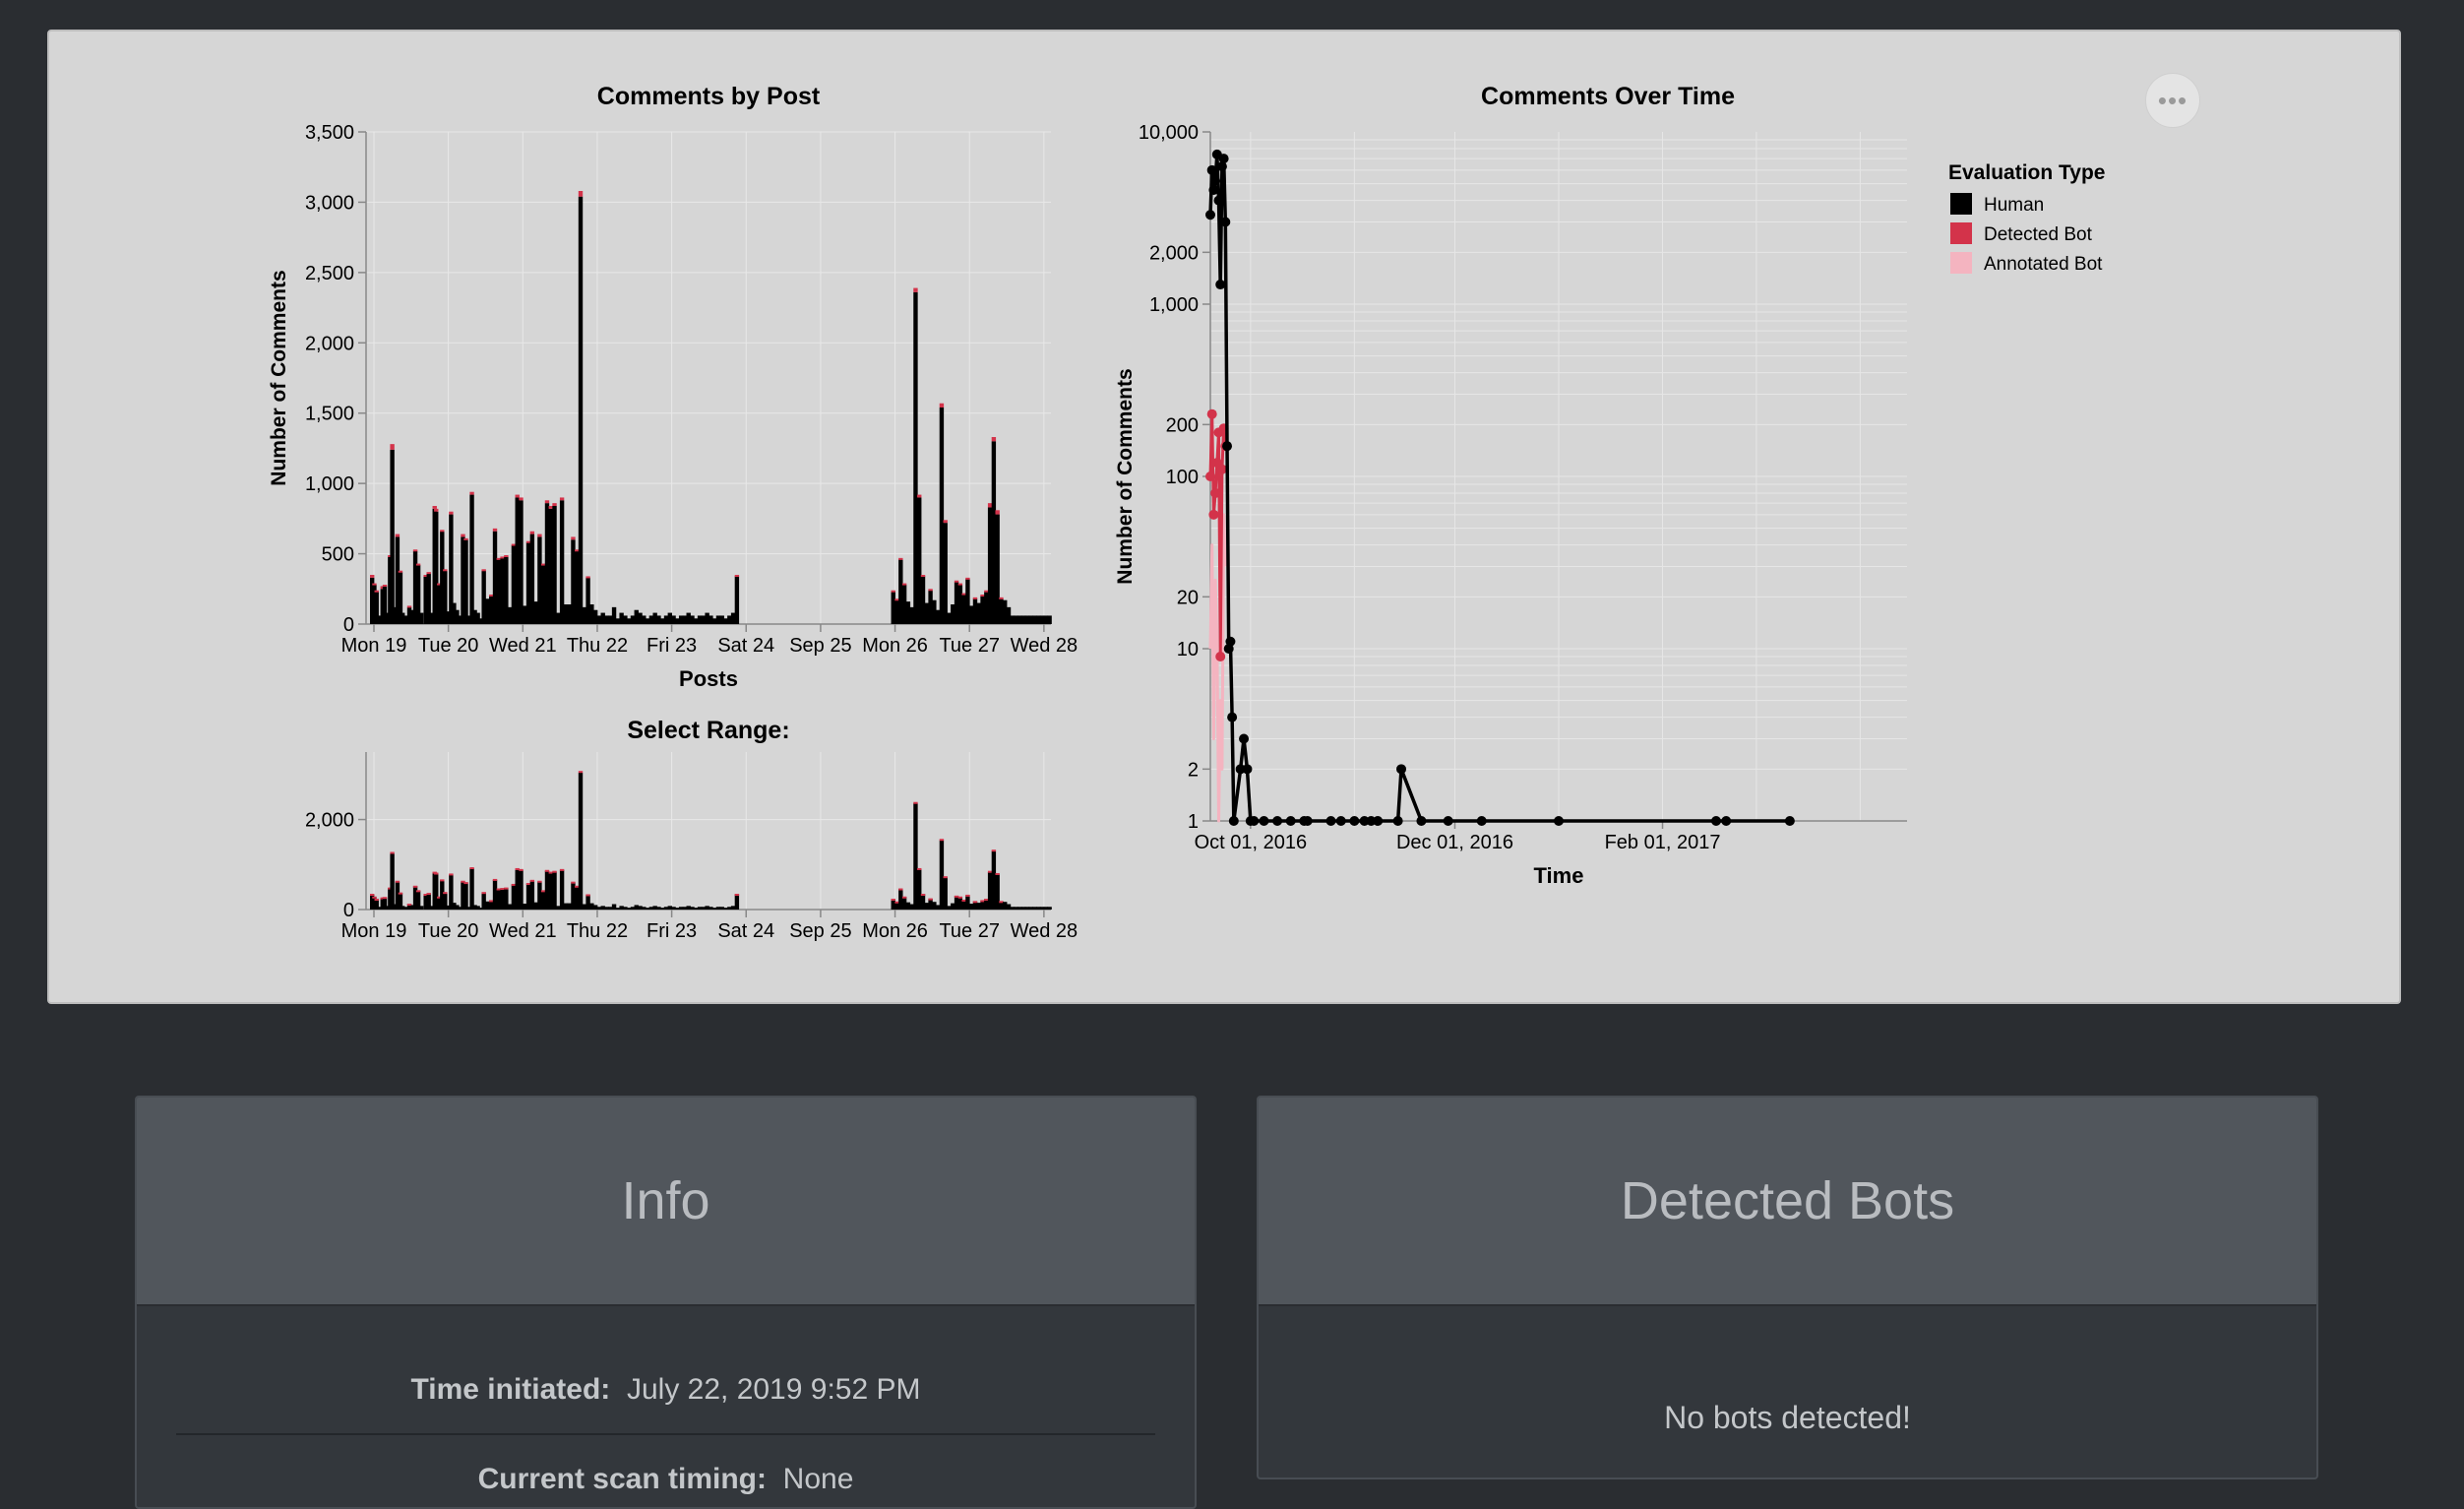 This screenshot has width=2464, height=1509. What do you see at coordinates (1217, 668) in the screenshot?
I see `line-series-annotated-bot` at bounding box center [1217, 668].